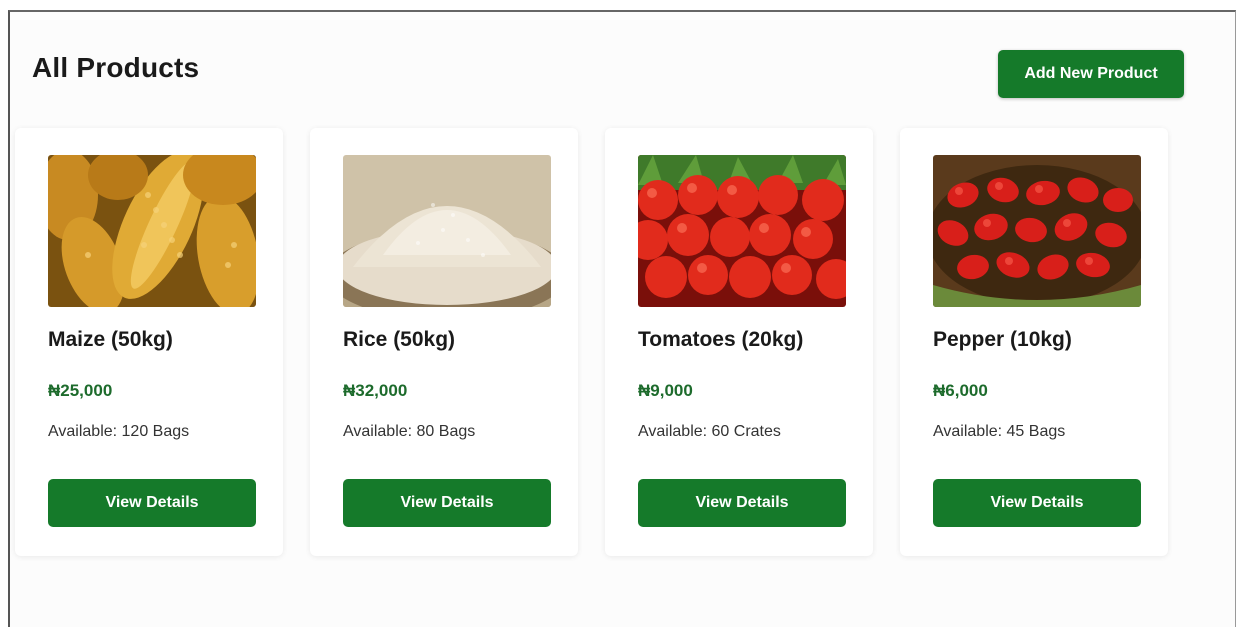  I want to click on product-availability: Available: 80 Bags, so click(409, 431).